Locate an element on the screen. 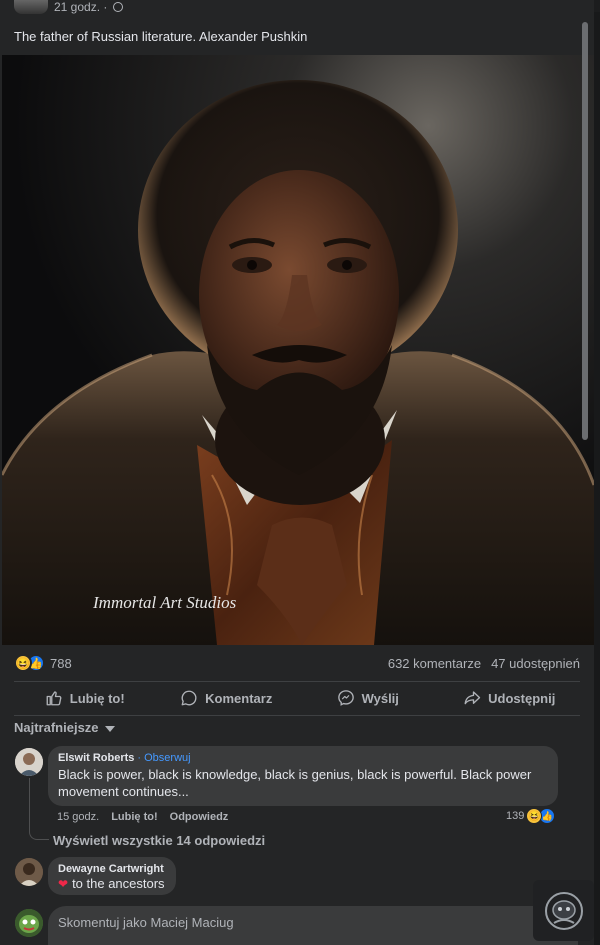 The width and height of the screenshot is (600, 945). comment-label: Komentarz is located at coordinates (239, 698).